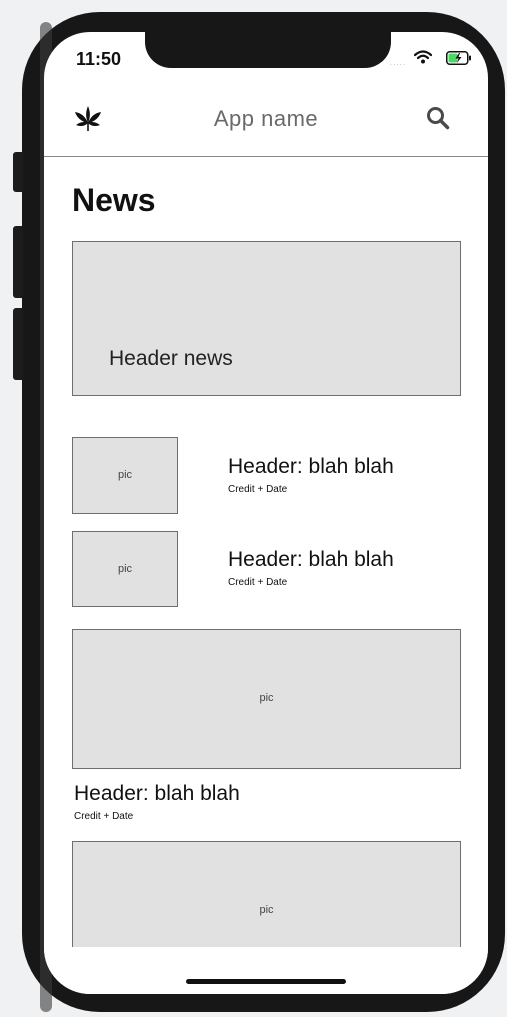  I want to click on featured-news-card: Header news, so click(266, 318).